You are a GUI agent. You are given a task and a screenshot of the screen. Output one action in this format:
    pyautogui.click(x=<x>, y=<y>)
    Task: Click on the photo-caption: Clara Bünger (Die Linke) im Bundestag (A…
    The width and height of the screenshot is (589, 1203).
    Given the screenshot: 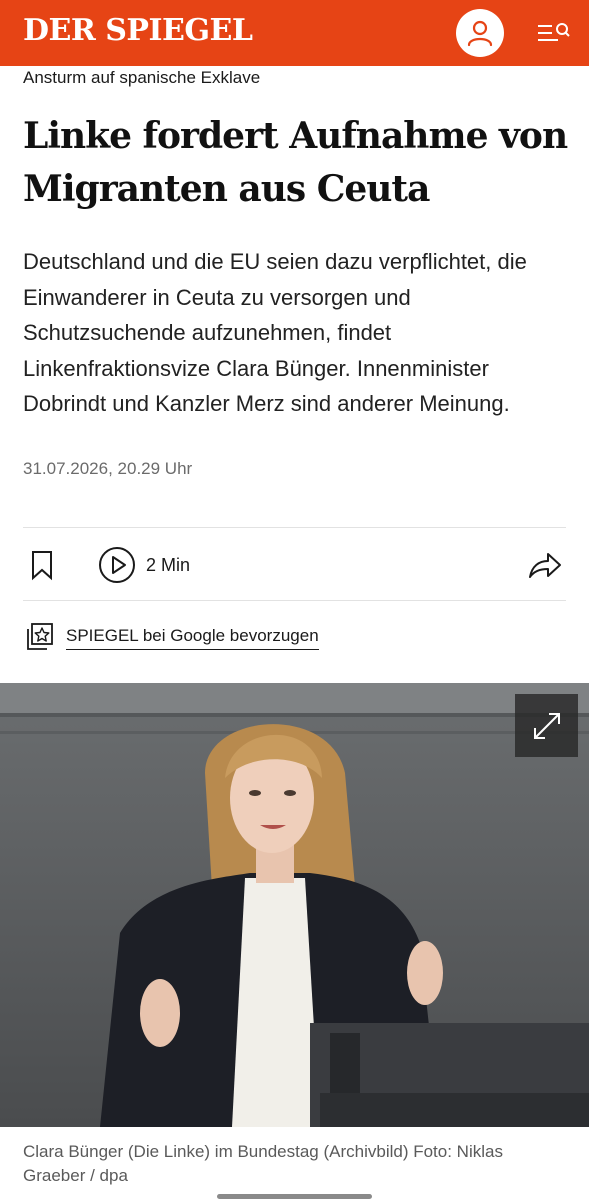 What is the action you would take?
    pyautogui.click(x=263, y=1163)
    